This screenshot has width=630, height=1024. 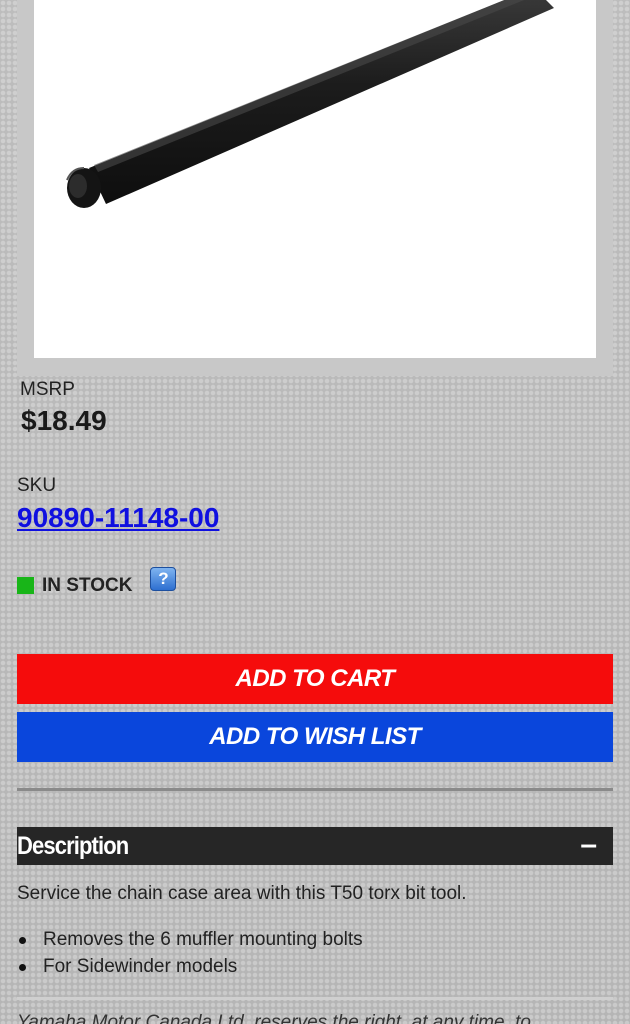 I want to click on list-item: Removes the 6 muffler mounting bolts, so click(x=190, y=939).